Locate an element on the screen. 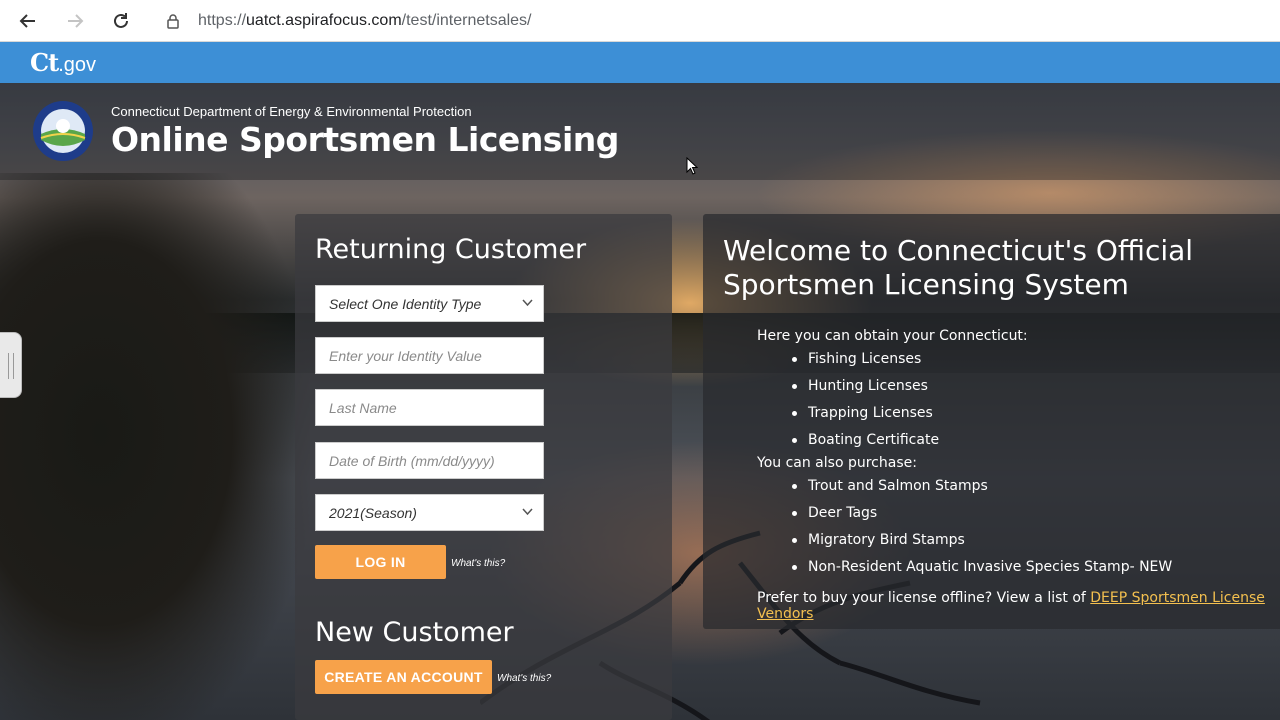 The image size is (1280, 720). list-item-deer-tags: Deer Tags is located at coordinates (834, 513).